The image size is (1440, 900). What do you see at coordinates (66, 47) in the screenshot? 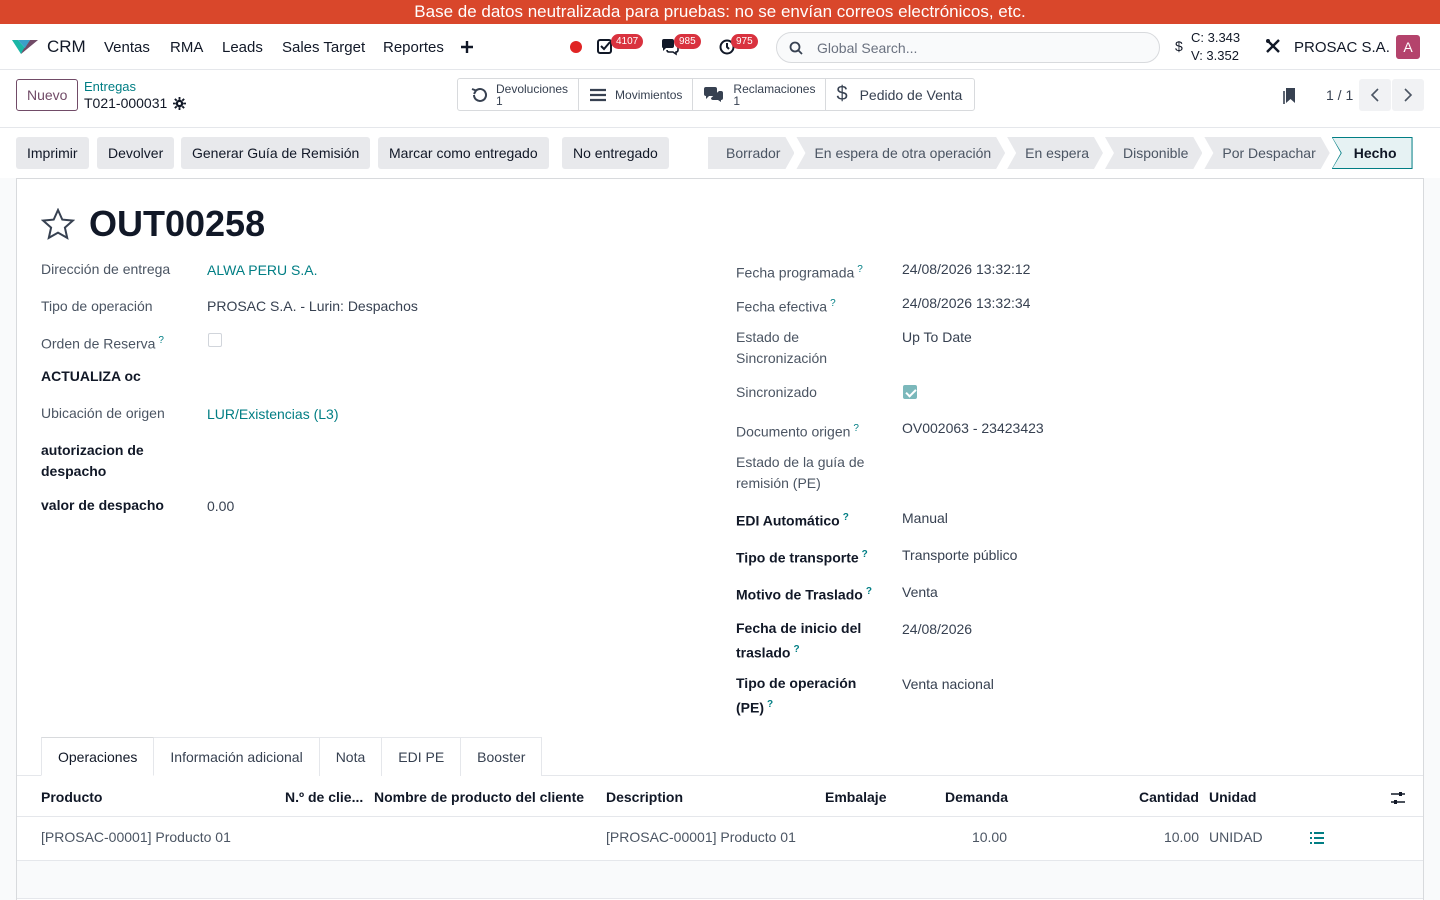
I see `app-name: CRM` at bounding box center [66, 47].